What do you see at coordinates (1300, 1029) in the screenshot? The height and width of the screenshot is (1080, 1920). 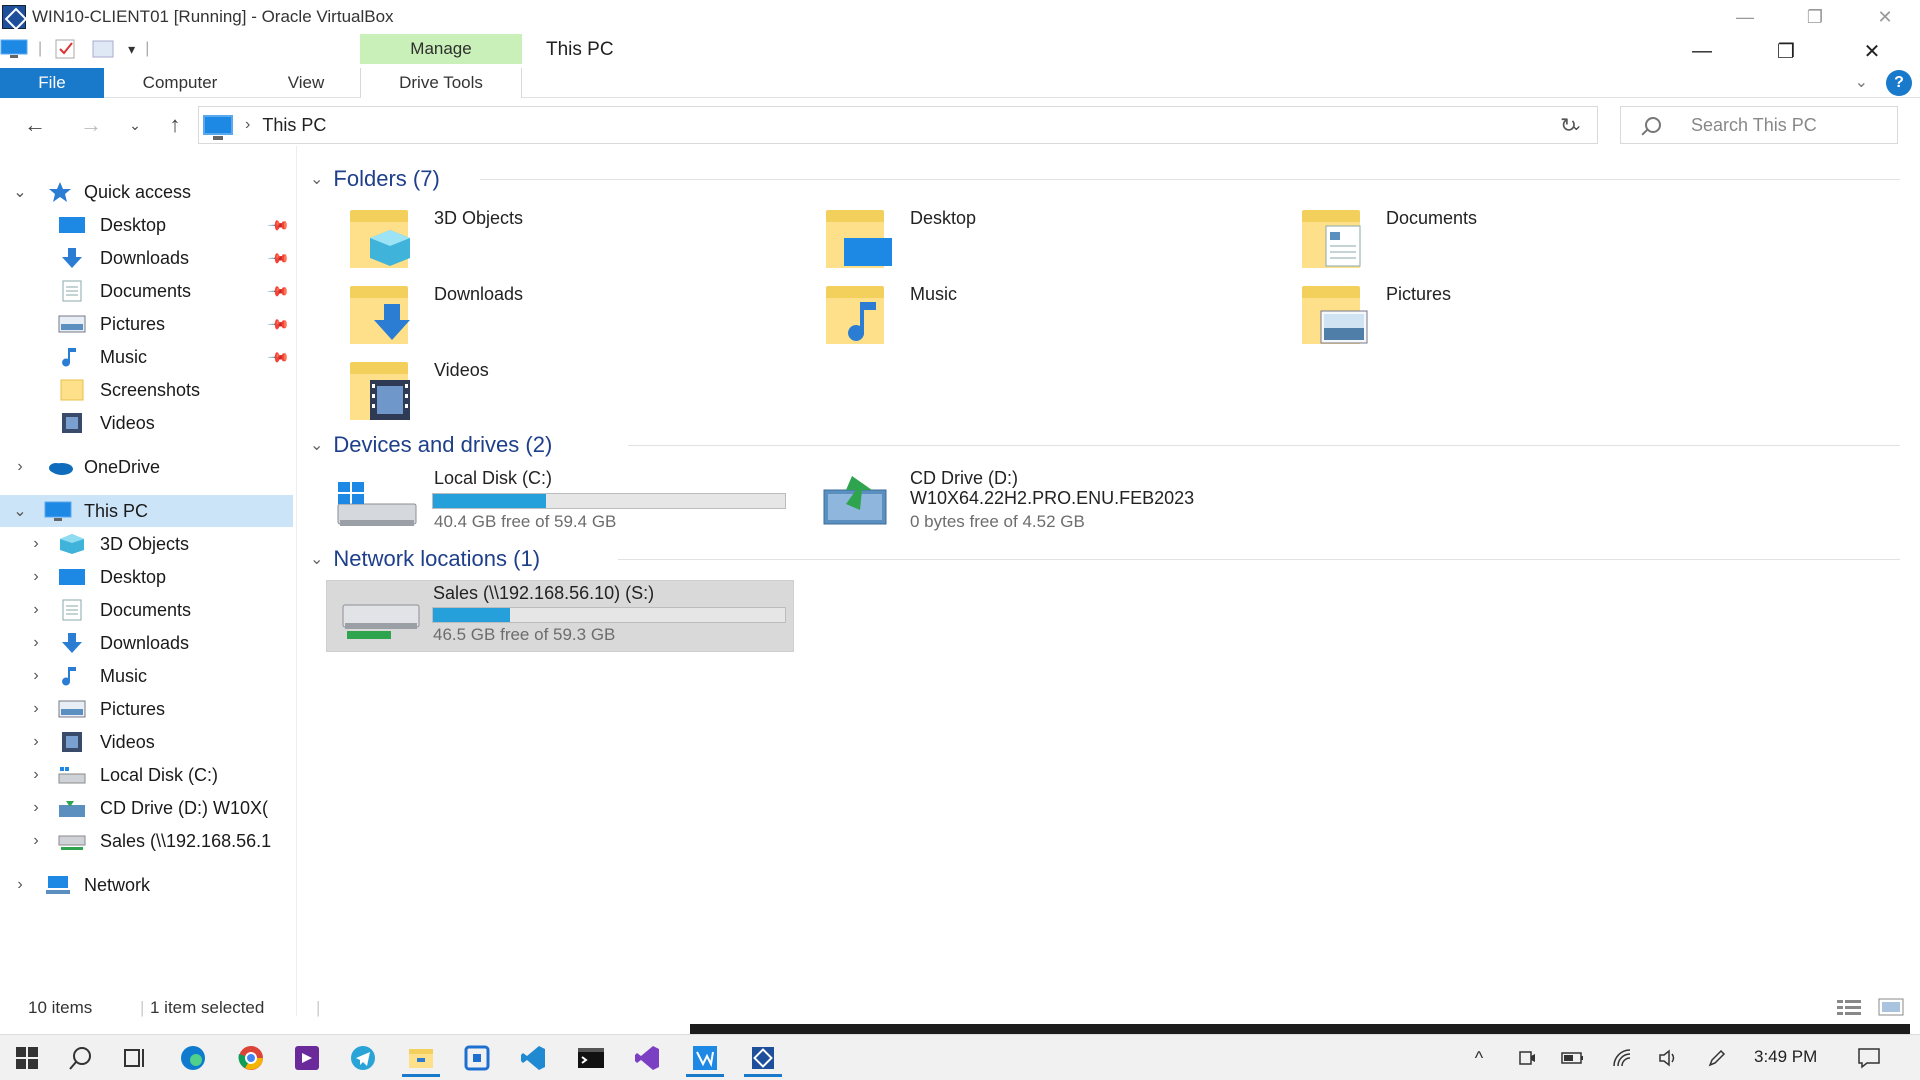 I see `vm-scroll-thumb` at bounding box center [1300, 1029].